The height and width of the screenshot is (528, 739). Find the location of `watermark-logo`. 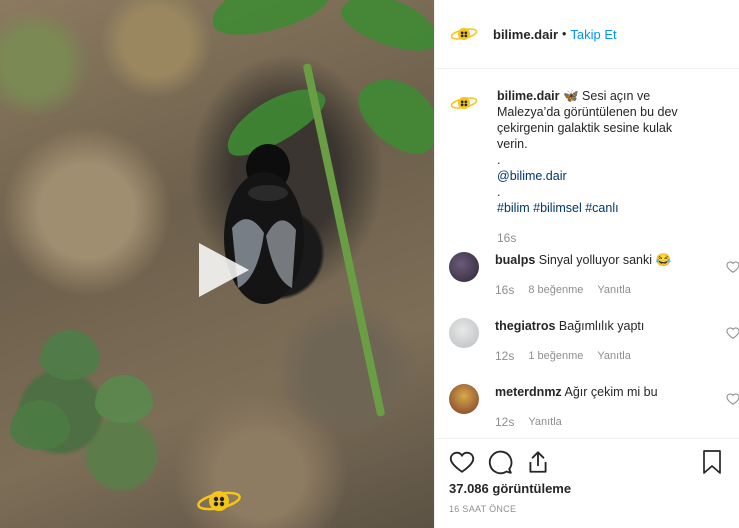

watermark-logo is located at coordinates (219, 501).